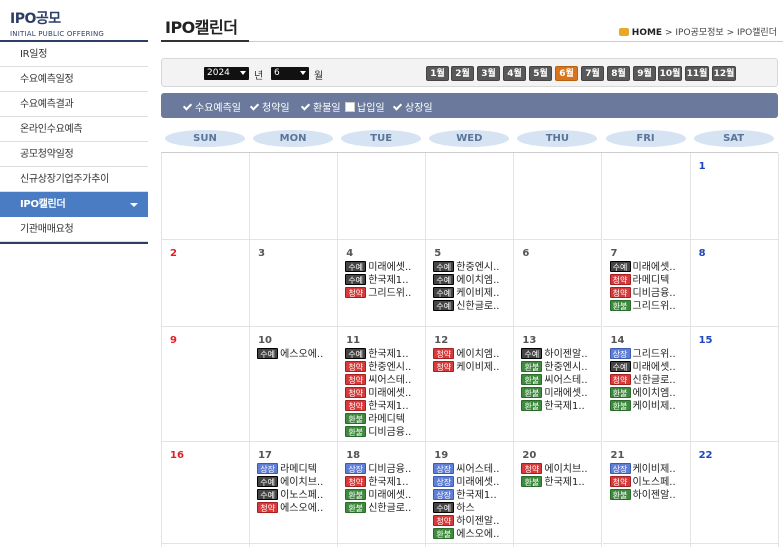 The image size is (783, 547). I want to click on calendar-day-cell: 4 수예 미래에셋.. 수예 한국제1.. 청약 그리드위.., so click(382, 283).